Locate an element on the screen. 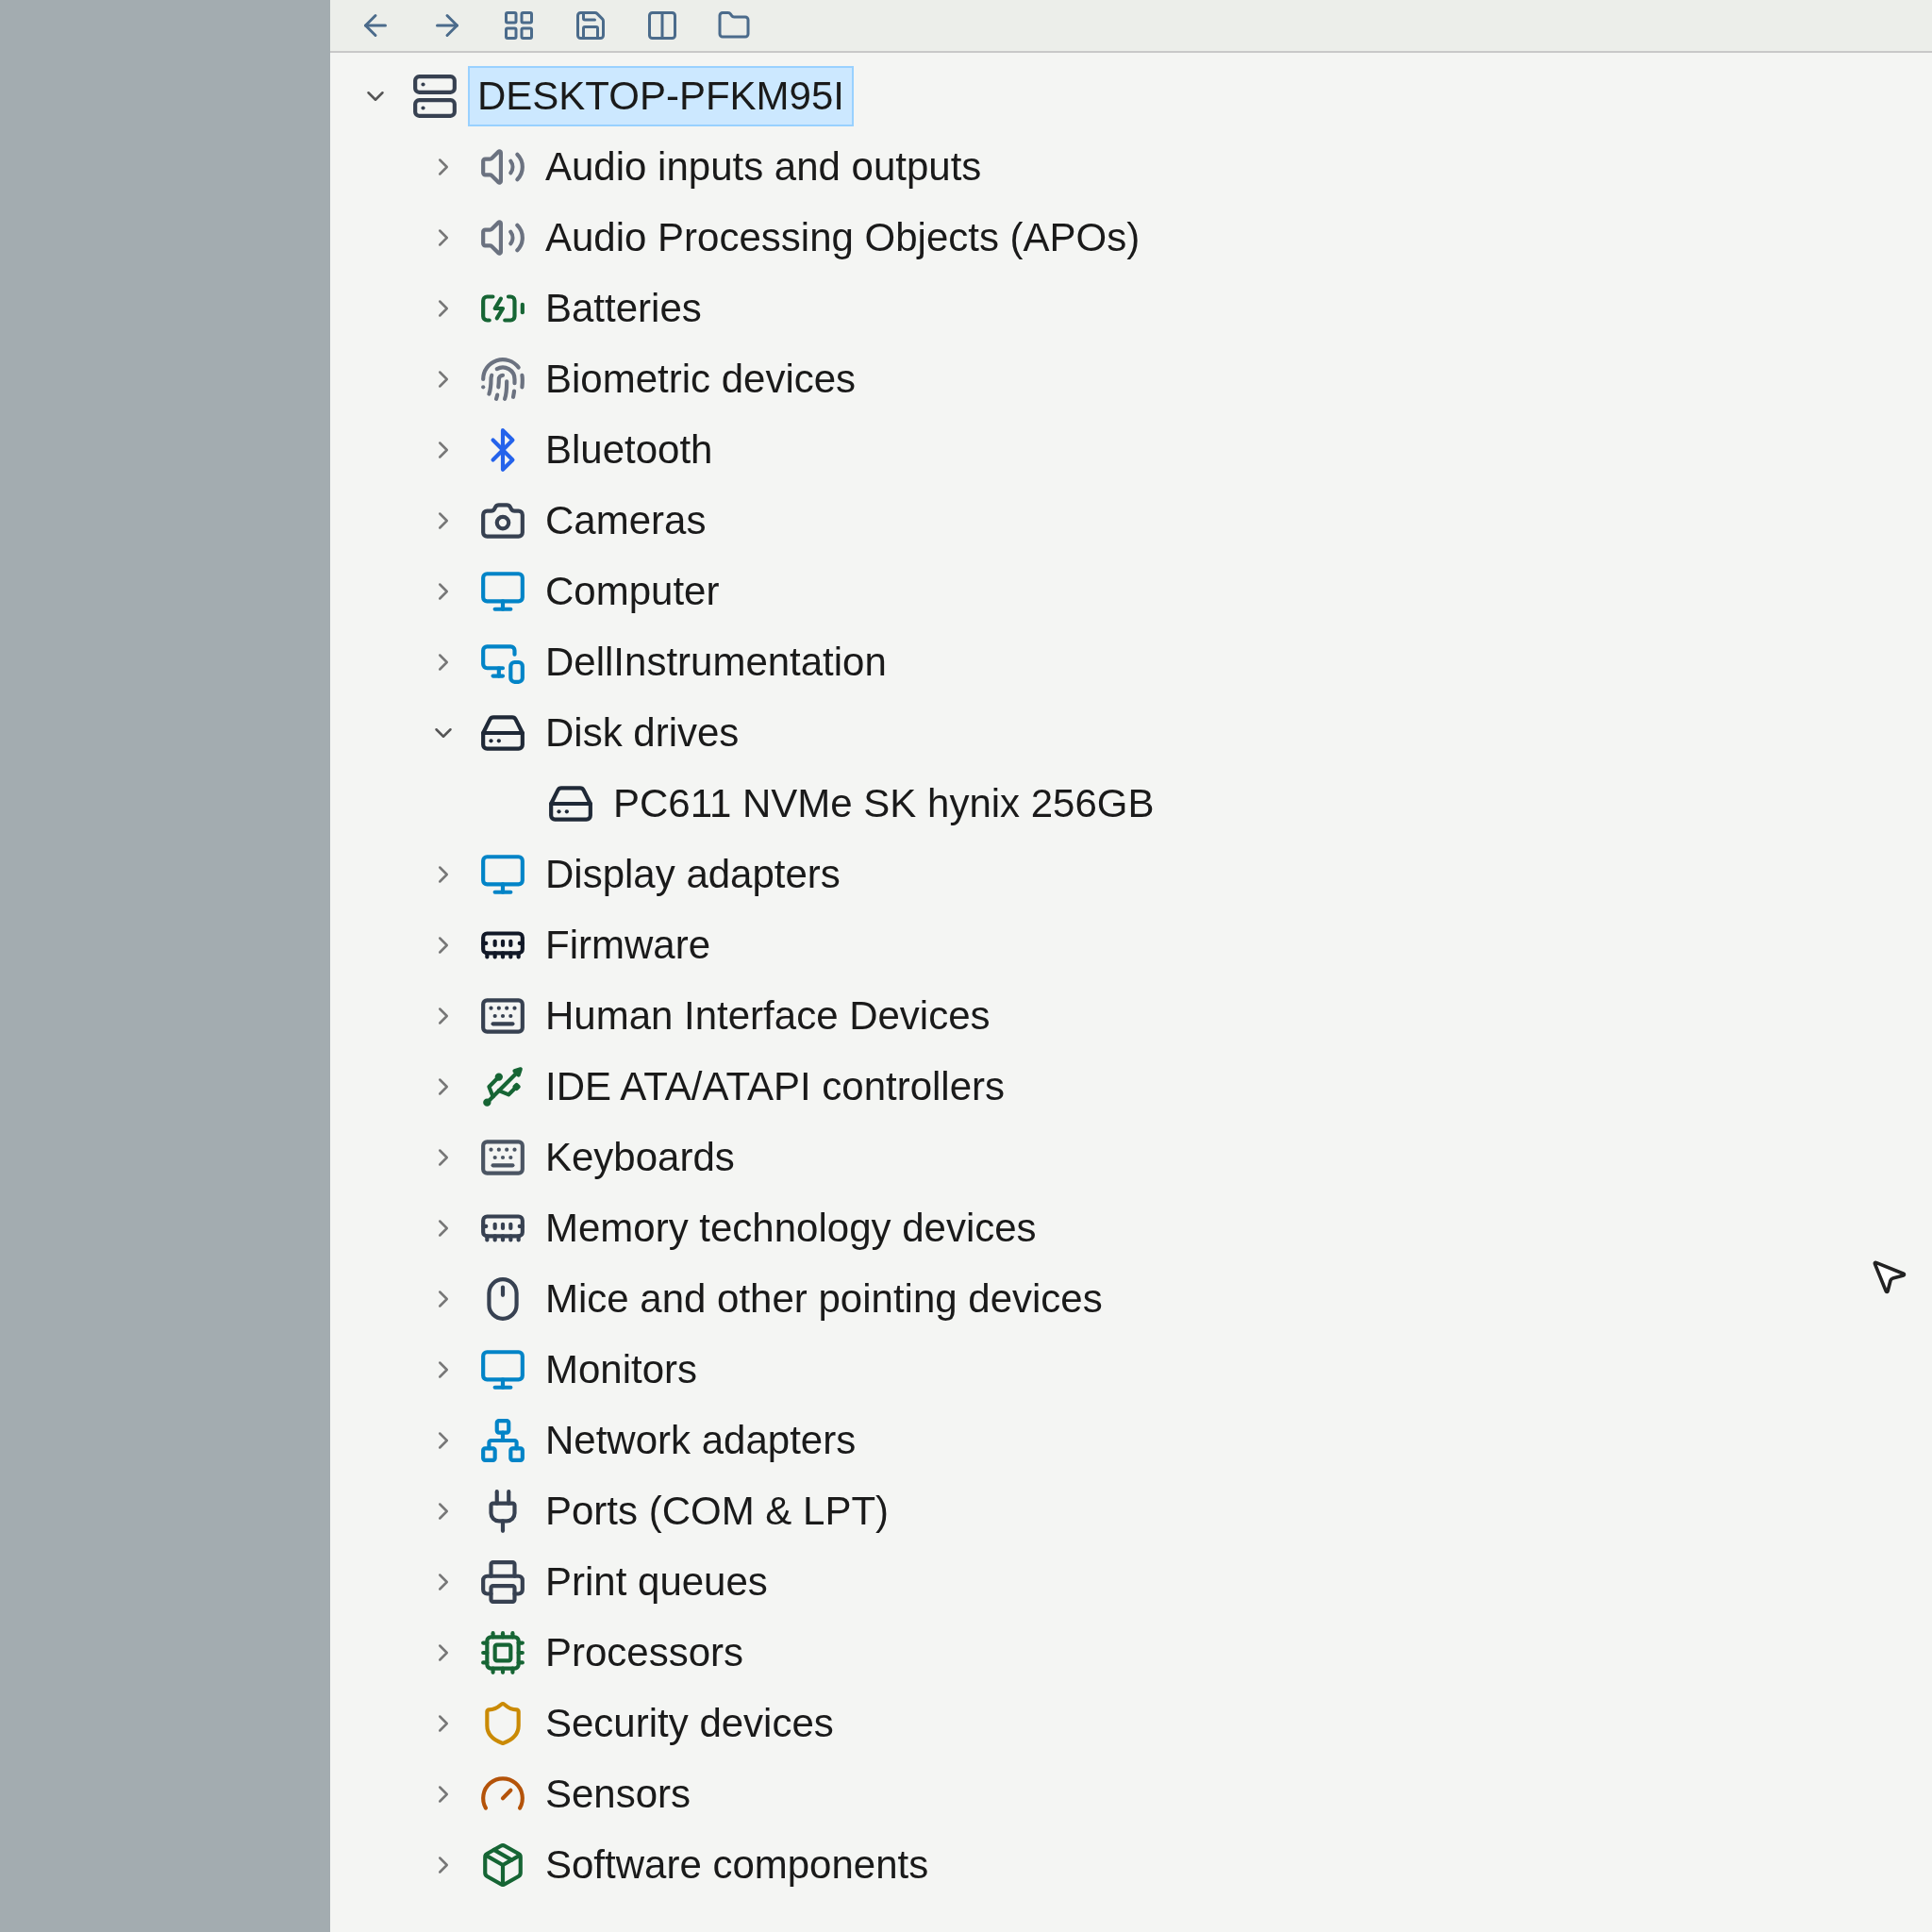  grid-icon is located at coordinates (519, 25).